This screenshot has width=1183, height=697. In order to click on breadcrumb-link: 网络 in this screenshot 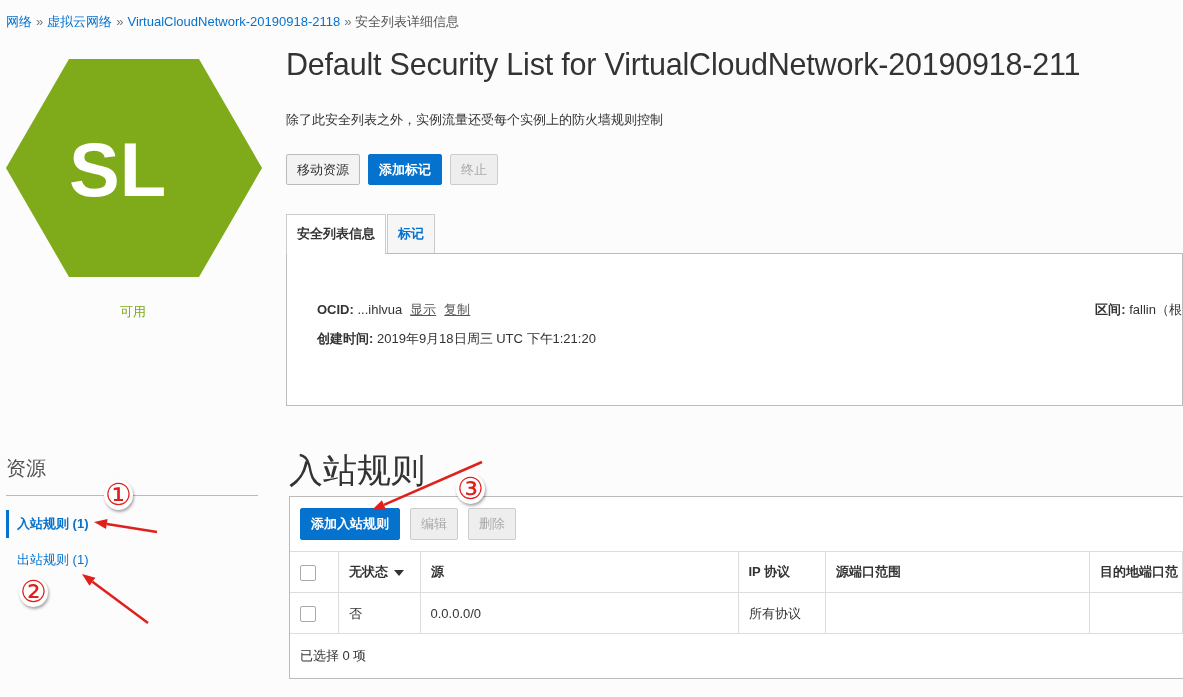, I will do `click(19, 21)`.